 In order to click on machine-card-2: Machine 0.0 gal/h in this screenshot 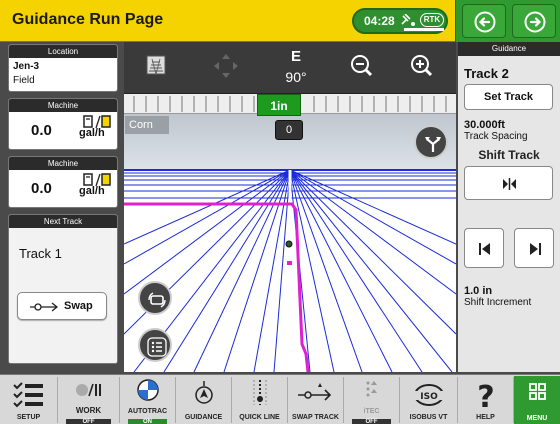, I will do `click(63, 182)`.